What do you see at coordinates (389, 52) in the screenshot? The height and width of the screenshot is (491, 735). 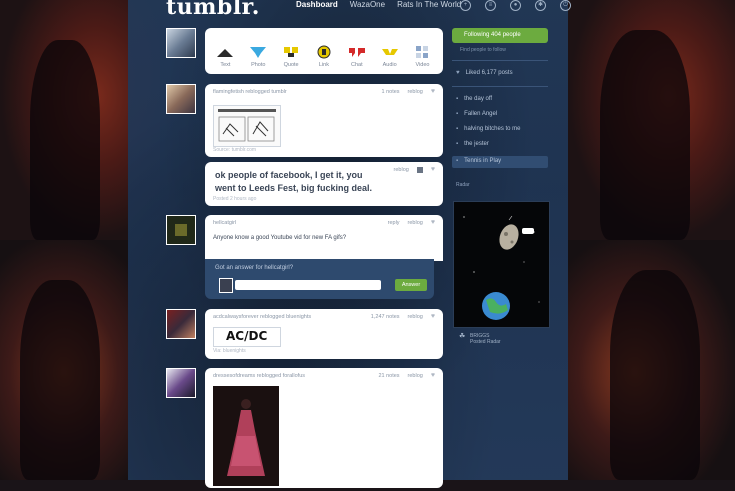 I see `audio-icon` at bounding box center [389, 52].